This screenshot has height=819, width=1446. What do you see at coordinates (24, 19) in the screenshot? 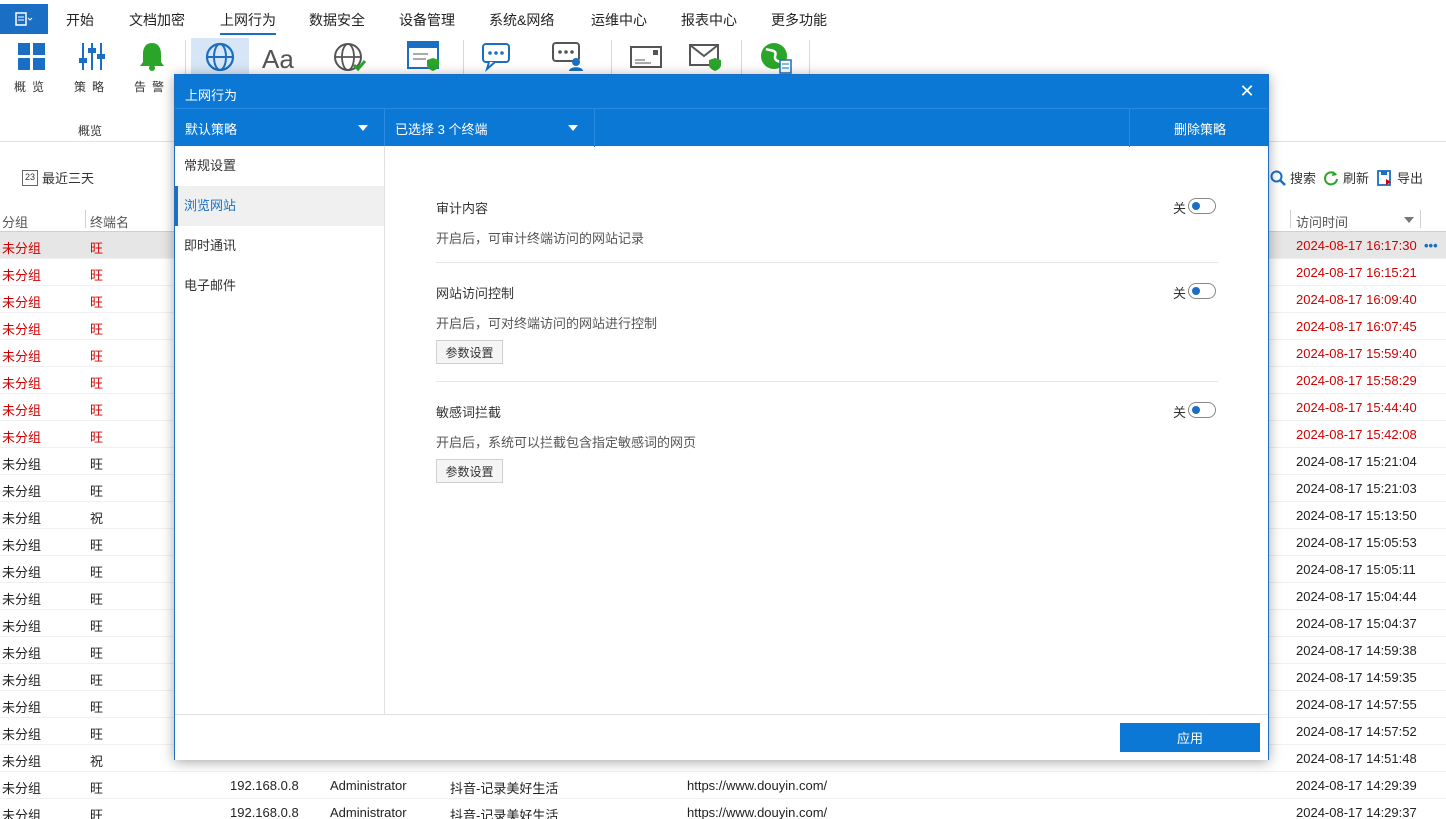
I see `menu-list-icon` at bounding box center [24, 19].